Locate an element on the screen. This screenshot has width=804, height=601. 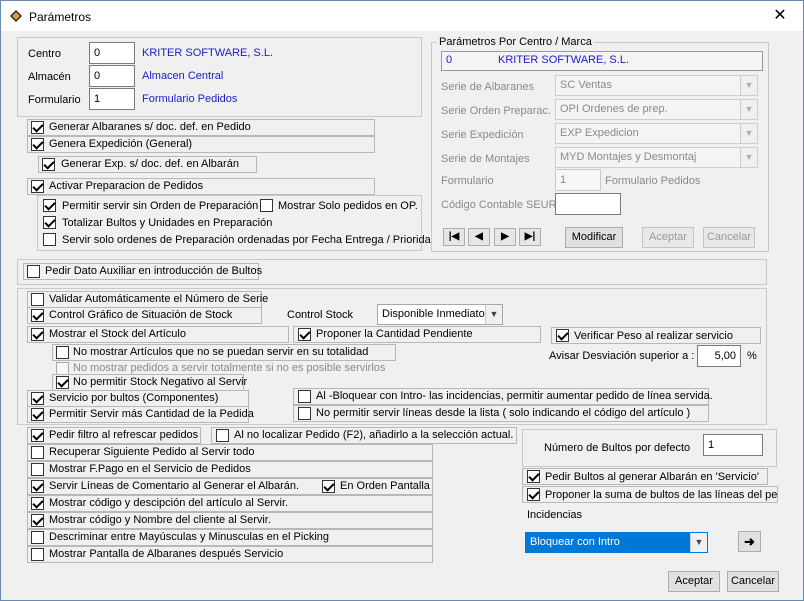
incidencias-select: Bloquear con Intro ▼ is located at coordinates (616, 542).